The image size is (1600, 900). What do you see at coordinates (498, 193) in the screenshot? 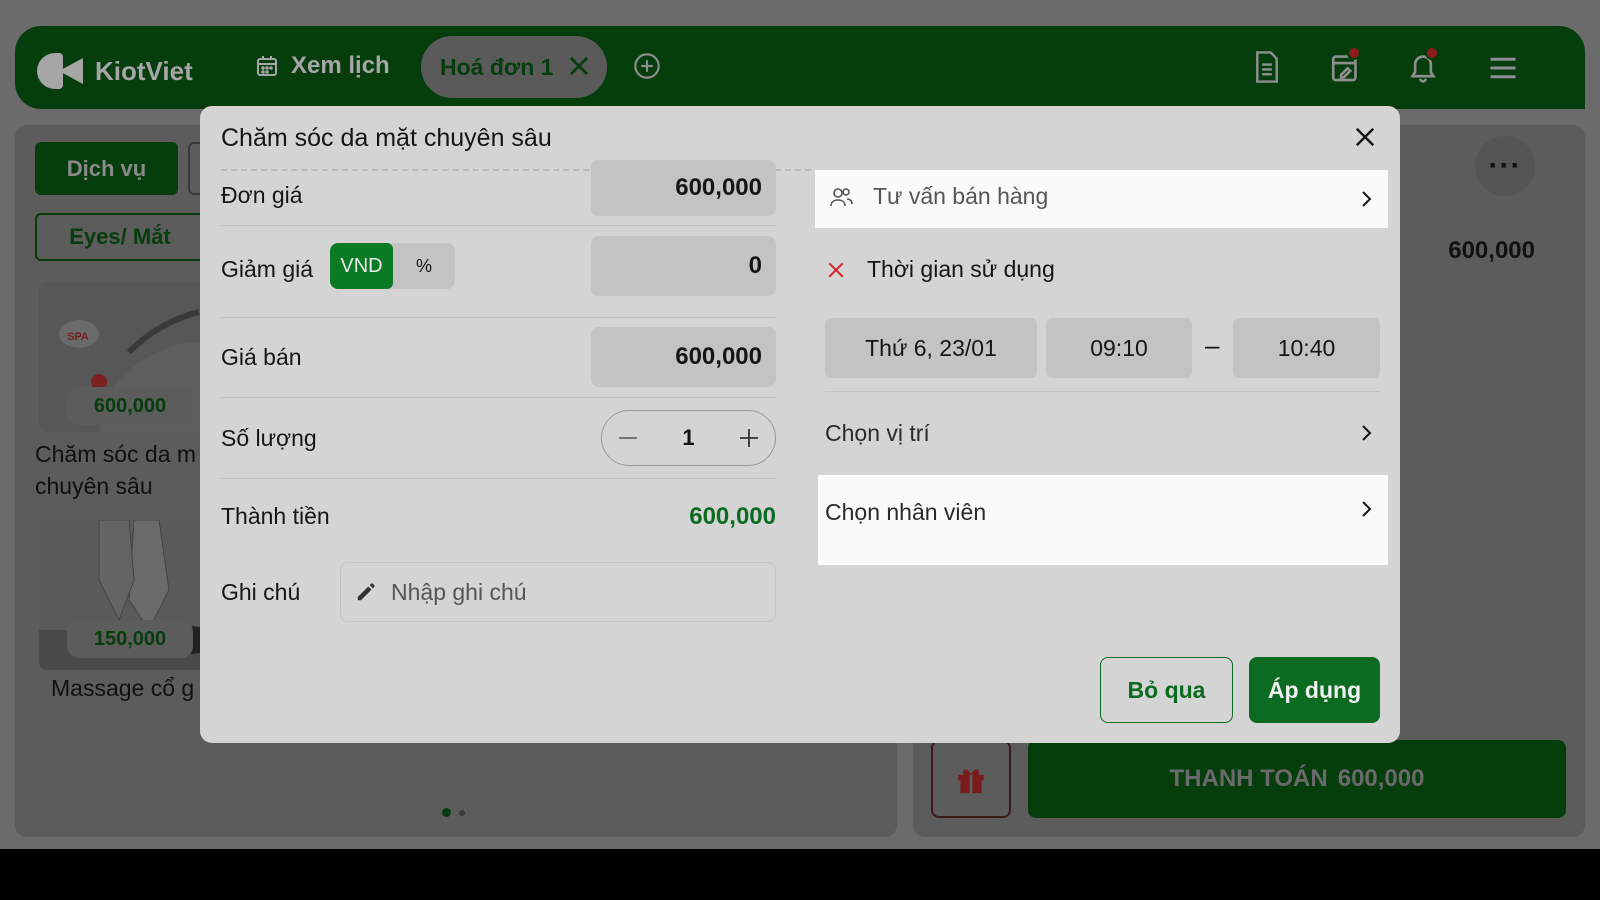
I see `unit-price-row: Đơn giá 600,000` at bounding box center [498, 193].